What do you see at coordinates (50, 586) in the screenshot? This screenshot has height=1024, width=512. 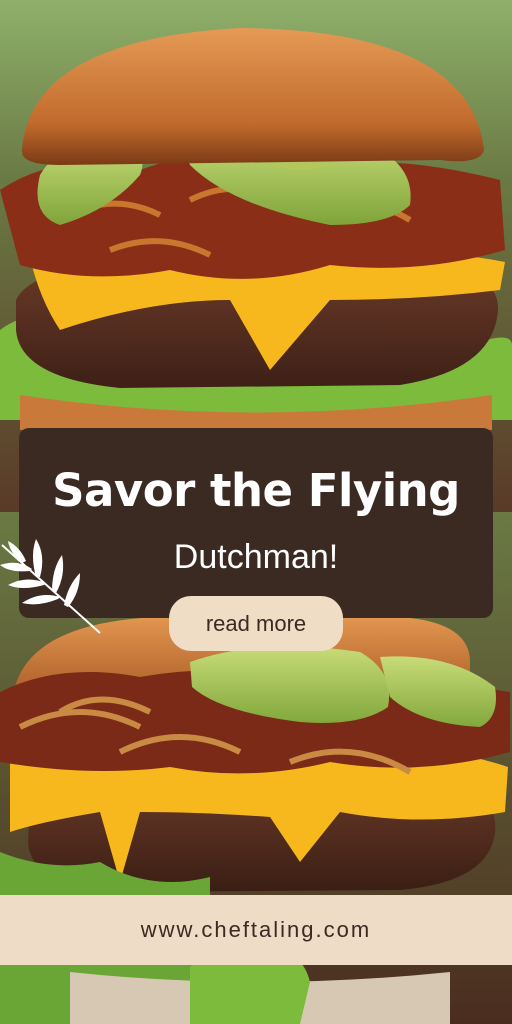 I see `leaf-sprig-icon` at bounding box center [50, 586].